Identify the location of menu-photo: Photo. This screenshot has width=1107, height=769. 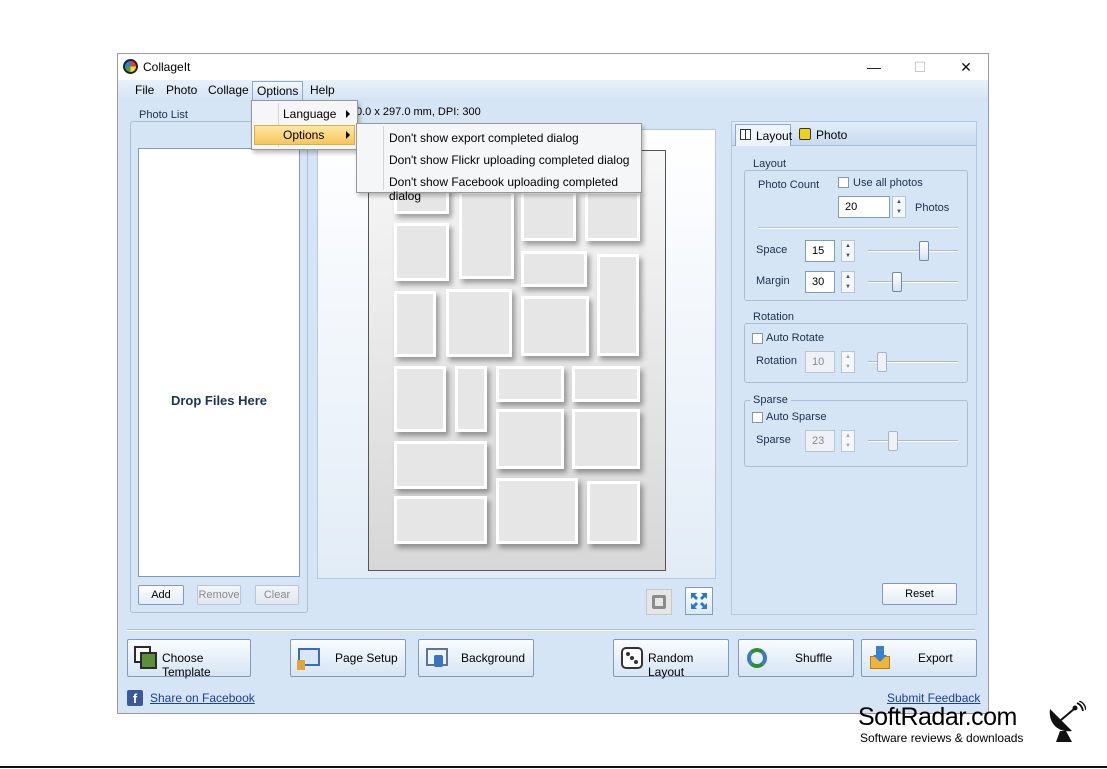
(181, 90).